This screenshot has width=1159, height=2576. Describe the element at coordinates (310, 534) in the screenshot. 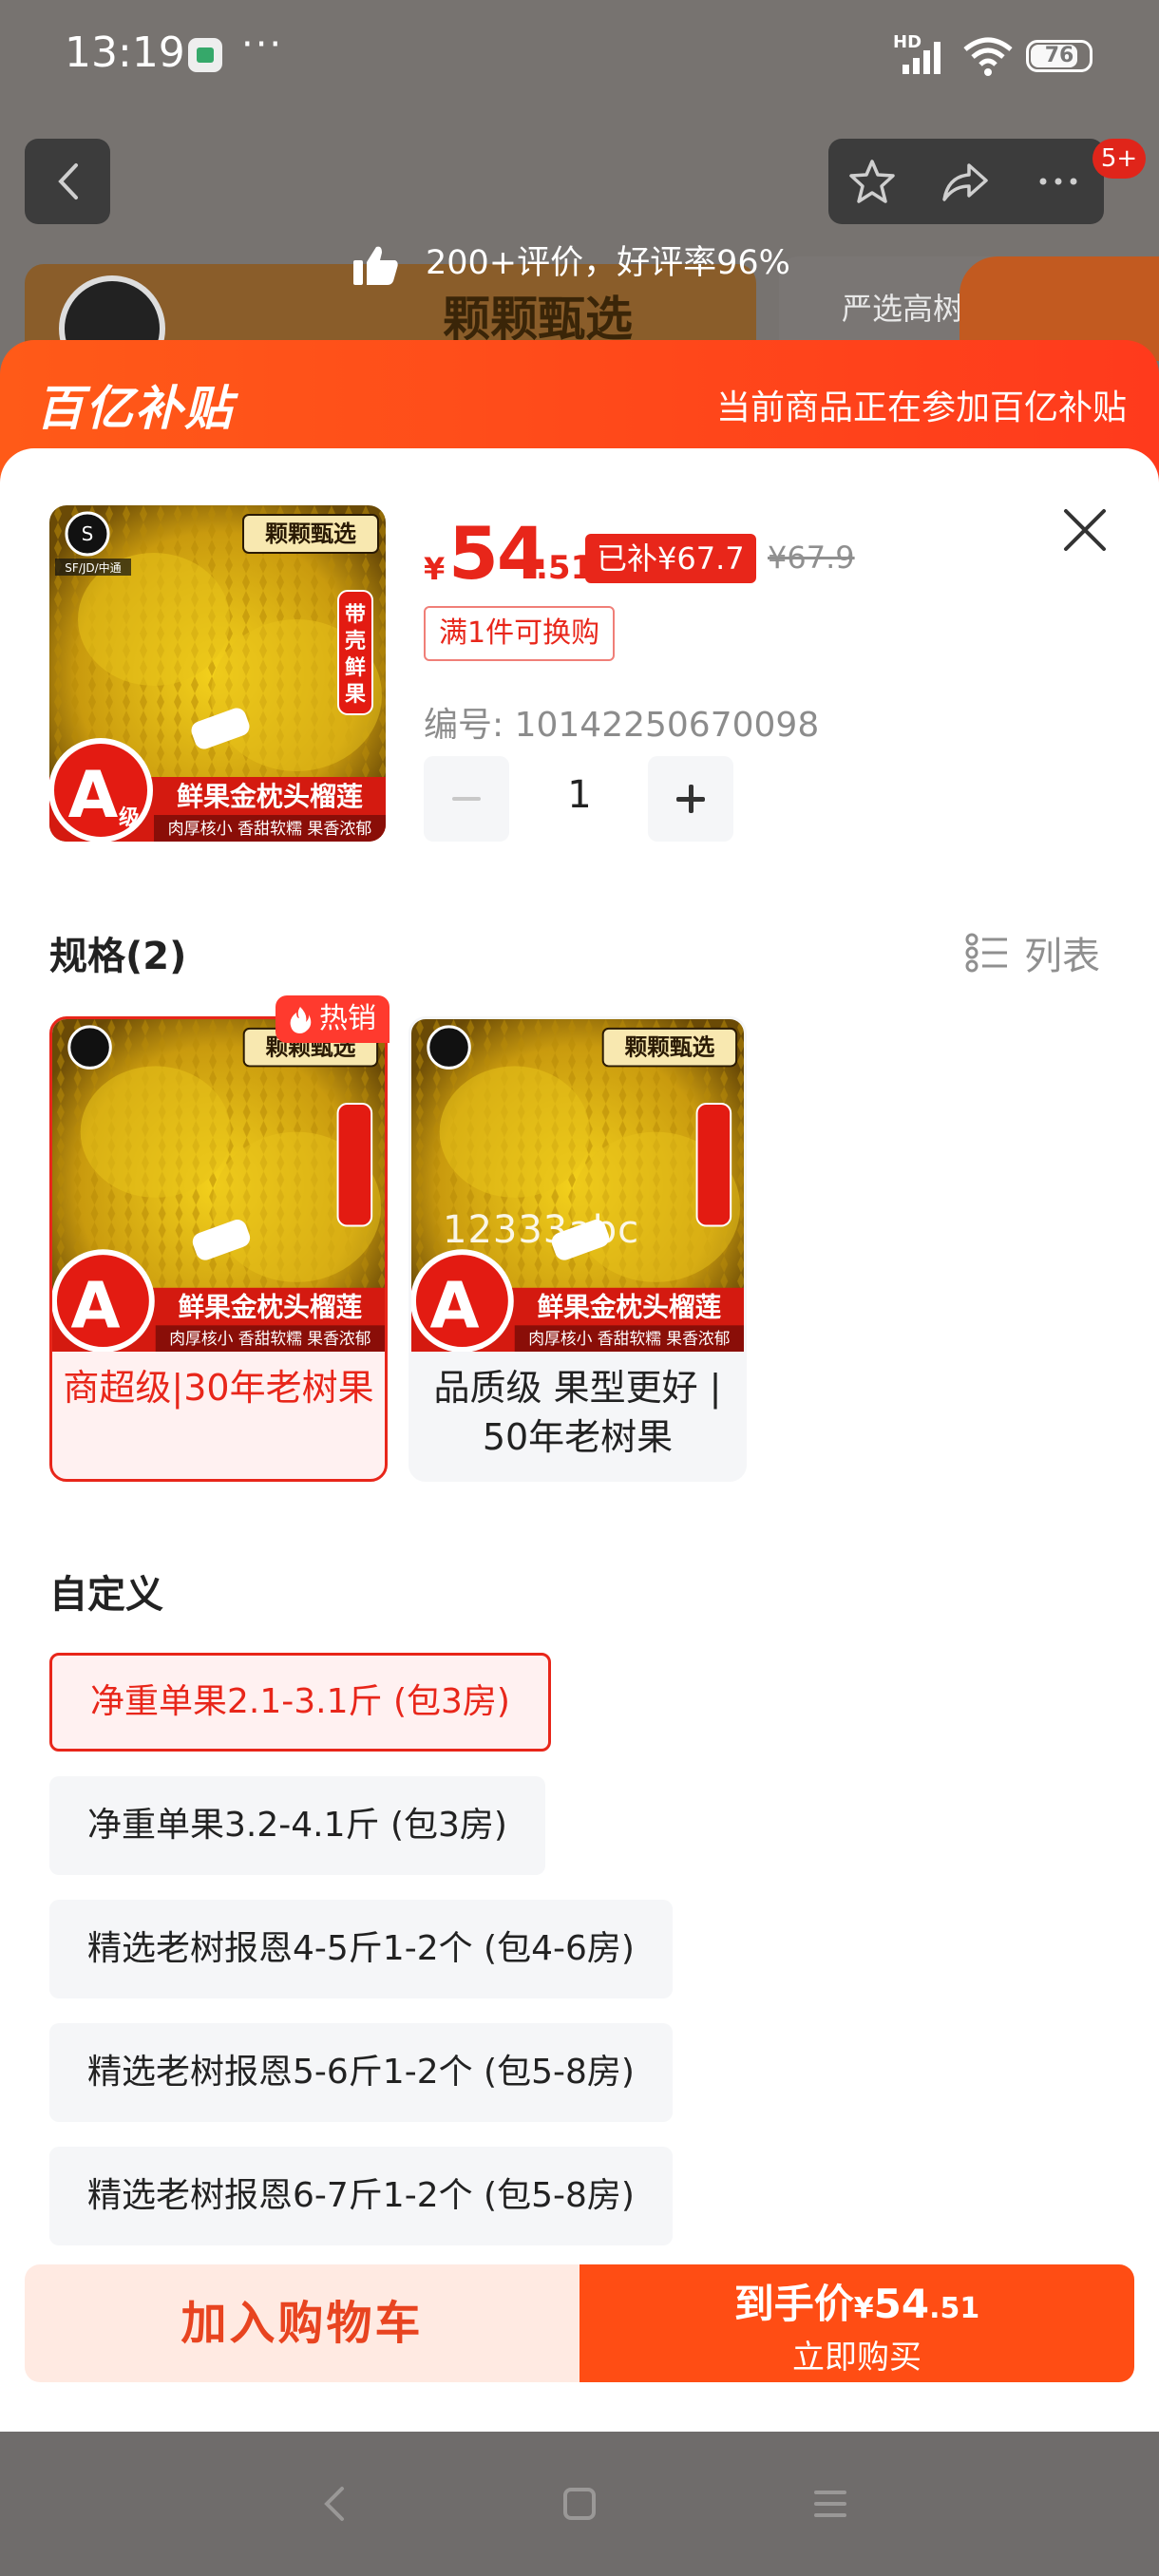

I see `thumb-tag: 颗颗甄选` at that location.